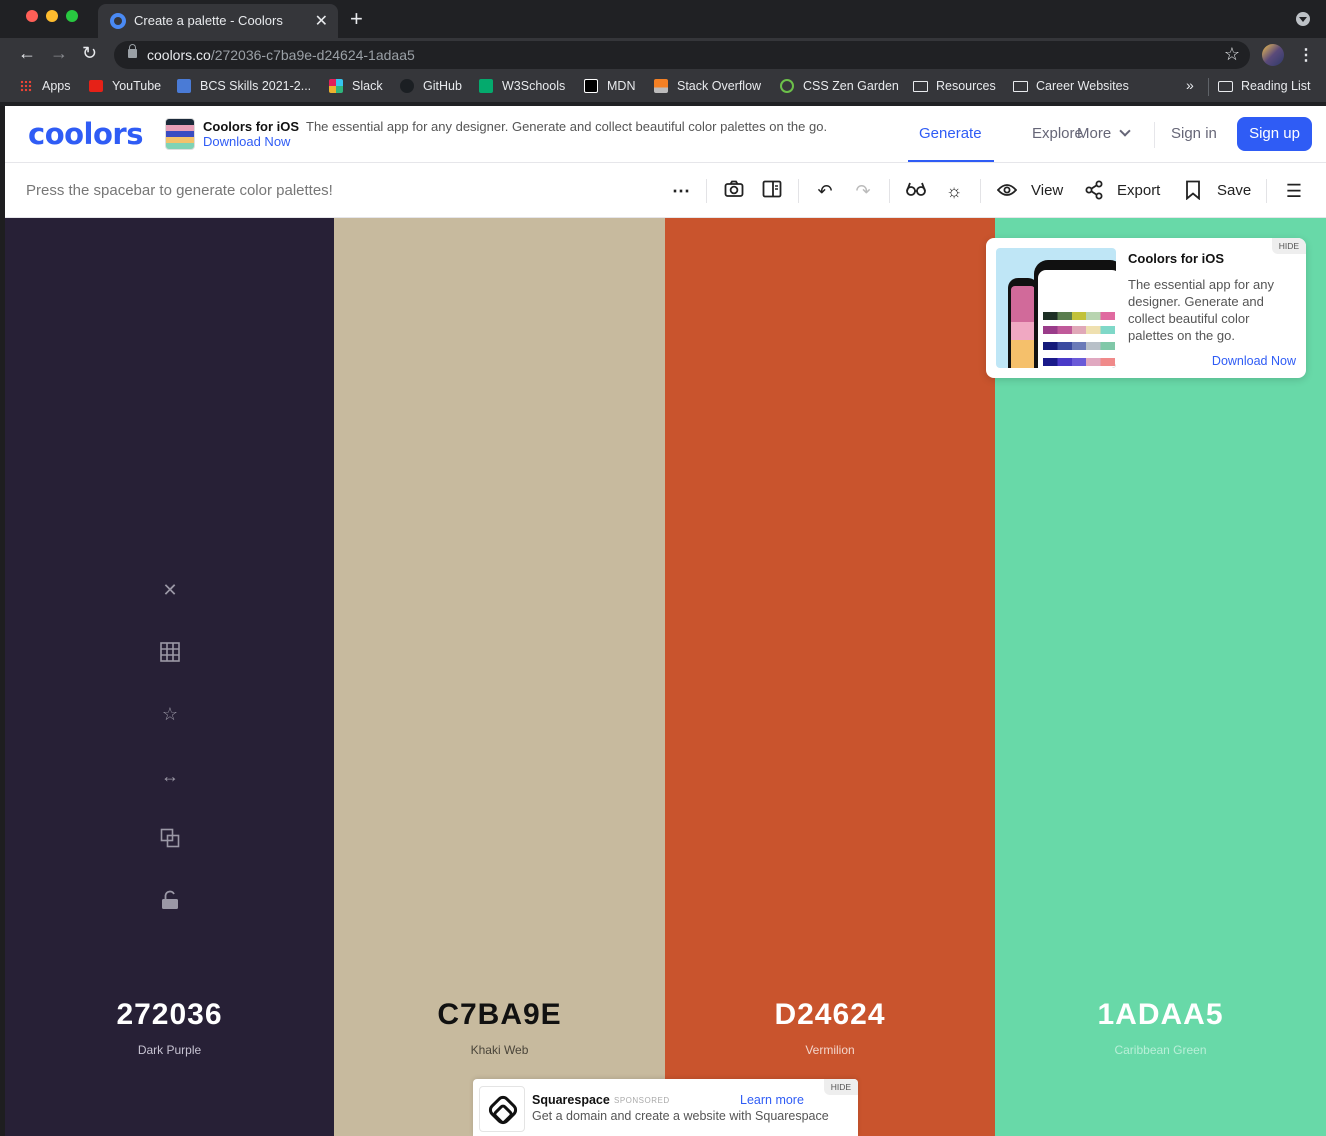 The height and width of the screenshot is (1136, 1326). I want to click on back-arrow-icon: ←, so click(27, 53).